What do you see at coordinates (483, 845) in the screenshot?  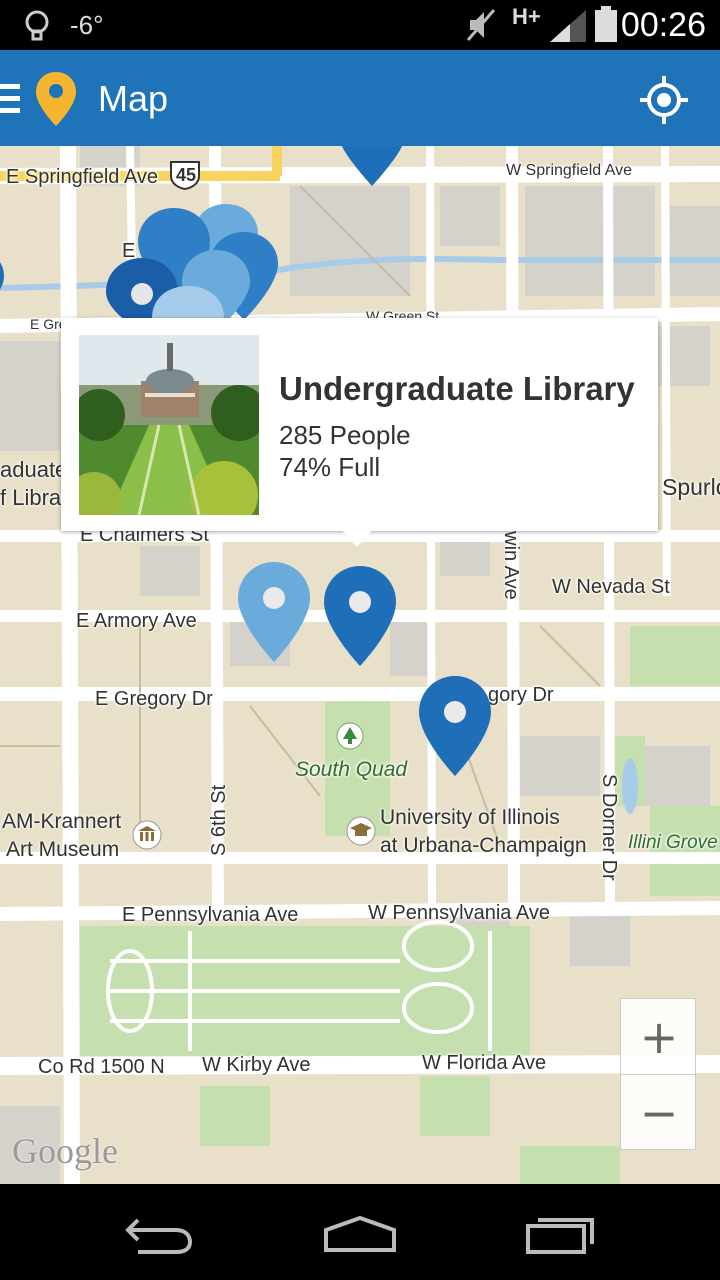 I see `university-label-line2: at Urbana-Champaign` at bounding box center [483, 845].